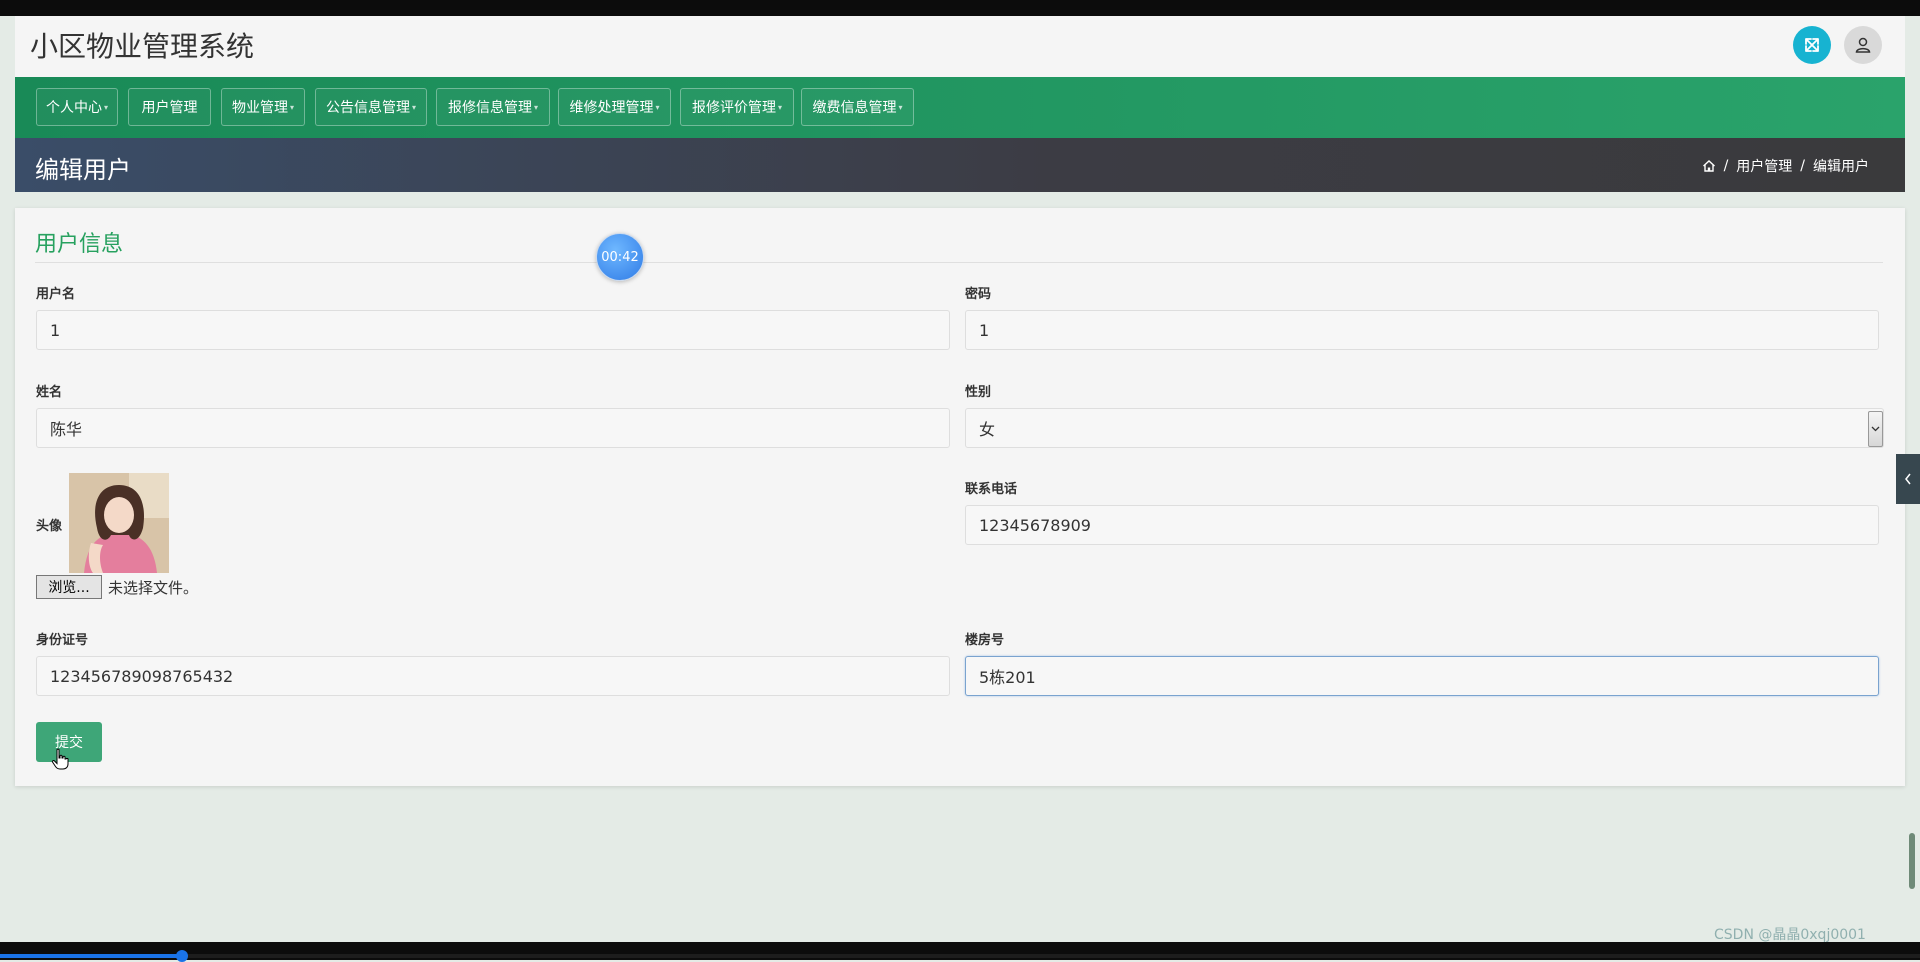 This screenshot has width=1920, height=962. Describe the element at coordinates (960, 8) in the screenshot. I see `window-top-band` at that location.